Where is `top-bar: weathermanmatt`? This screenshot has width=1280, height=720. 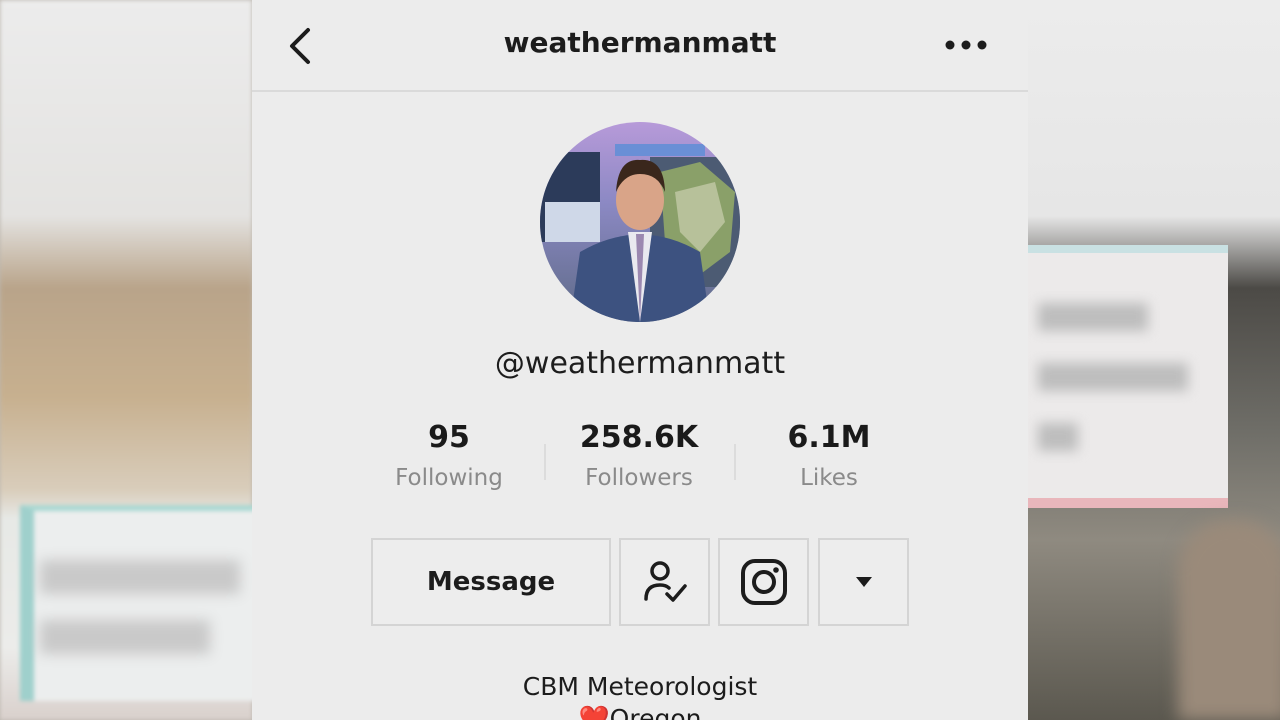 top-bar: weathermanmatt is located at coordinates (640, 46).